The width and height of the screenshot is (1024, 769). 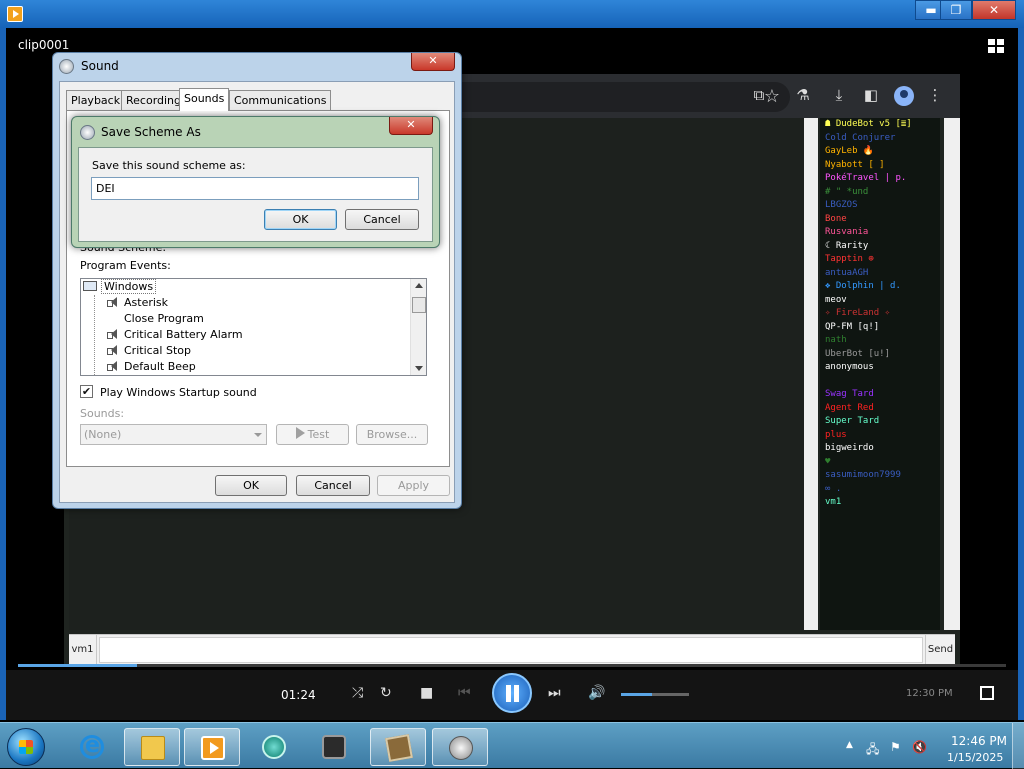 I want to click on elapsed-time: 01:24, so click(x=298, y=695).